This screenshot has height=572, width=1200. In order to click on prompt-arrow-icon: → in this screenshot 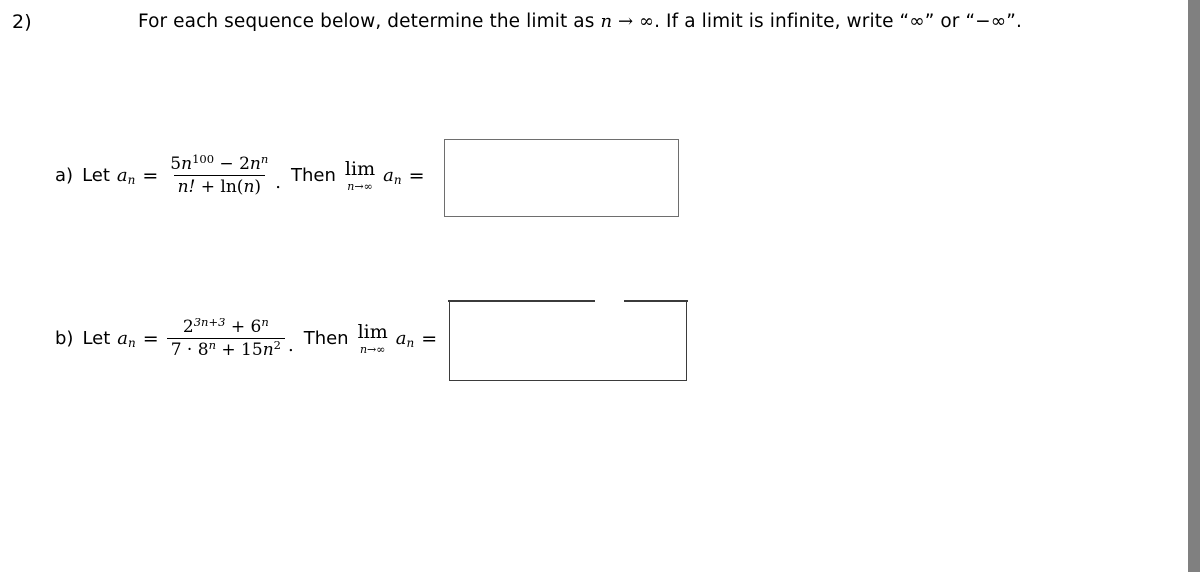, I will do `click(625, 21)`.